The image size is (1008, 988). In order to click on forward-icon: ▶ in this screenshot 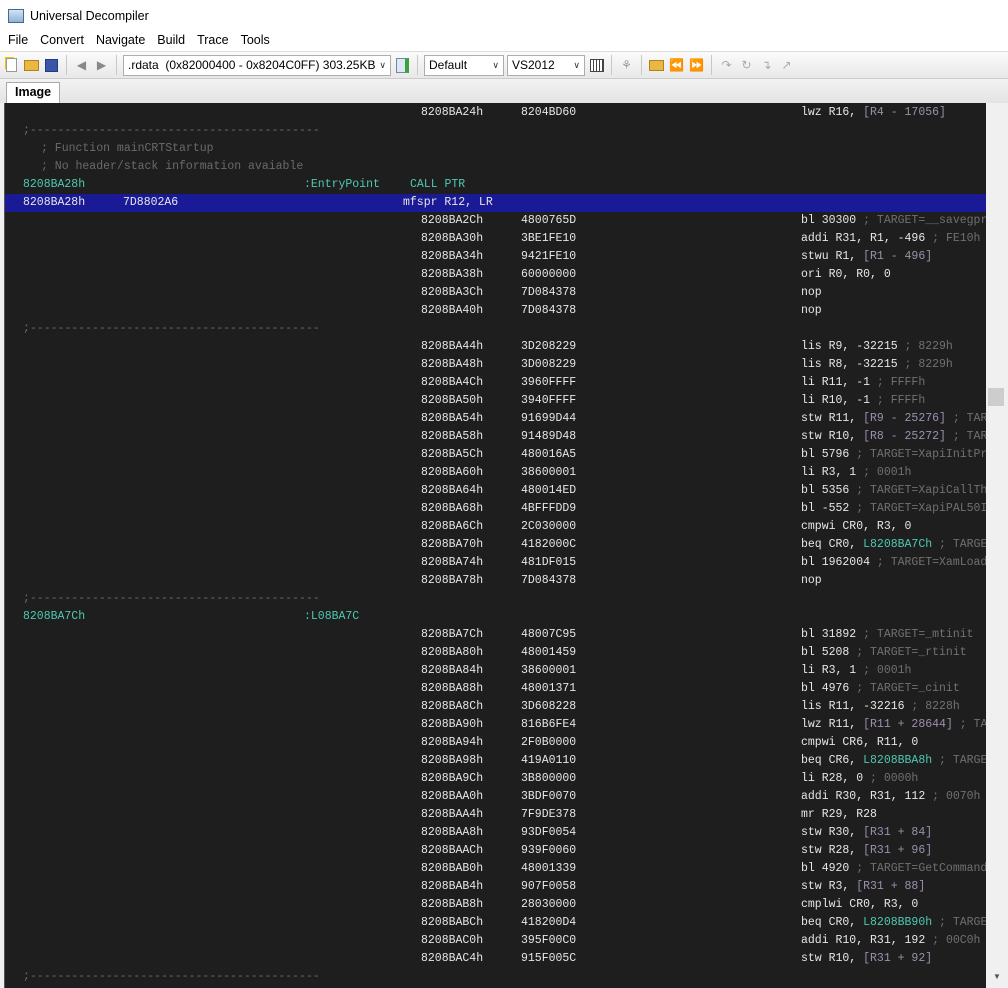, I will do `click(101, 65)`.